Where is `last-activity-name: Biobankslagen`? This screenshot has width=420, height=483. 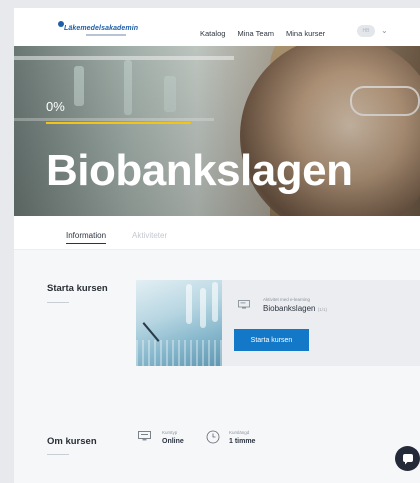
last-activity-name: Biobankslagen is located at coordinates (289, 308).